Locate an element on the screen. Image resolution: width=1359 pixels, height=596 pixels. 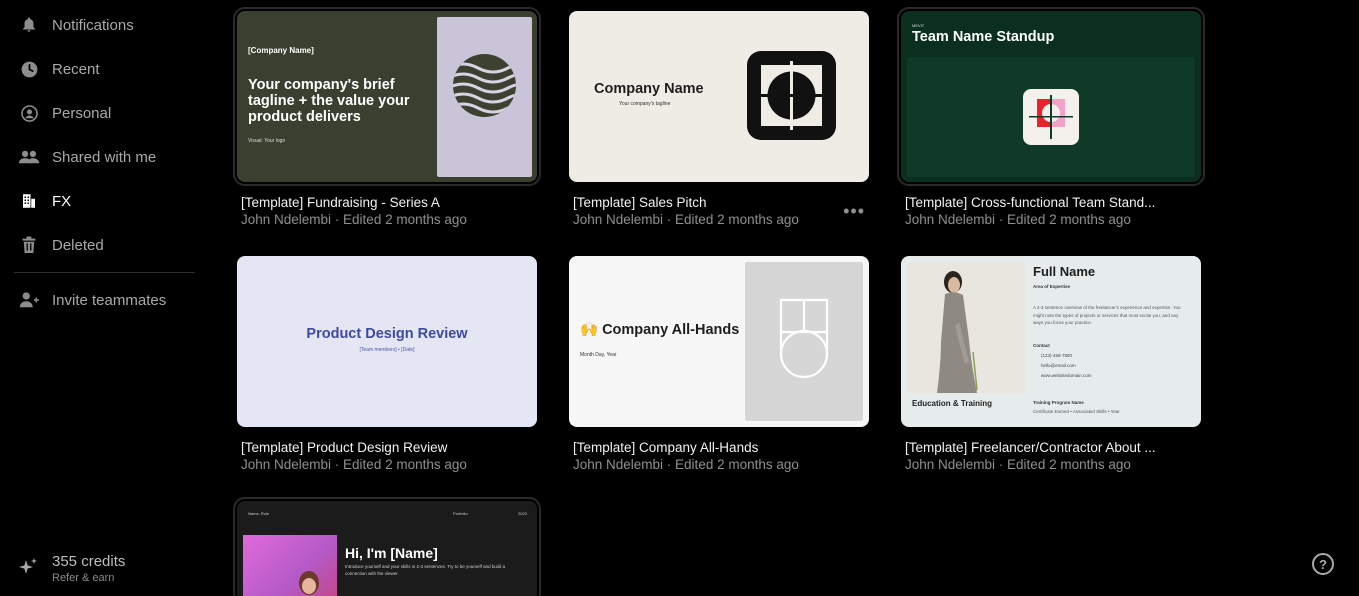
thumb-name: Full Name is located at coordinates (1064, 271).